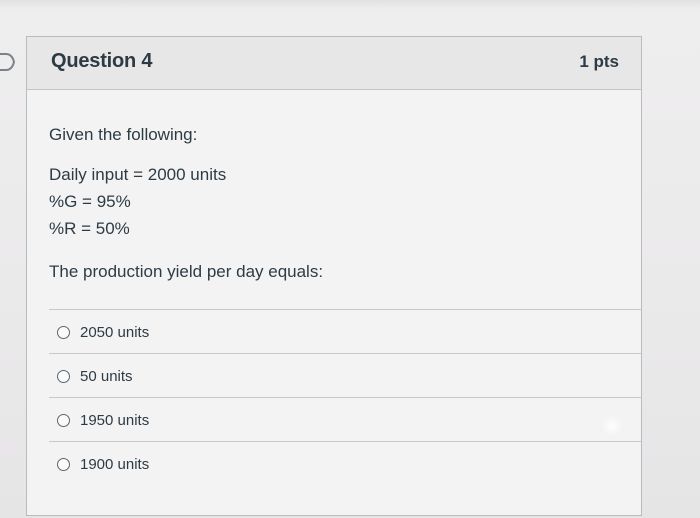  What do you see at coordinates (138, 174) in the screenshot?
I see `given-daily-input: Daily input = 2000 units` at bounding box center [138, 174].